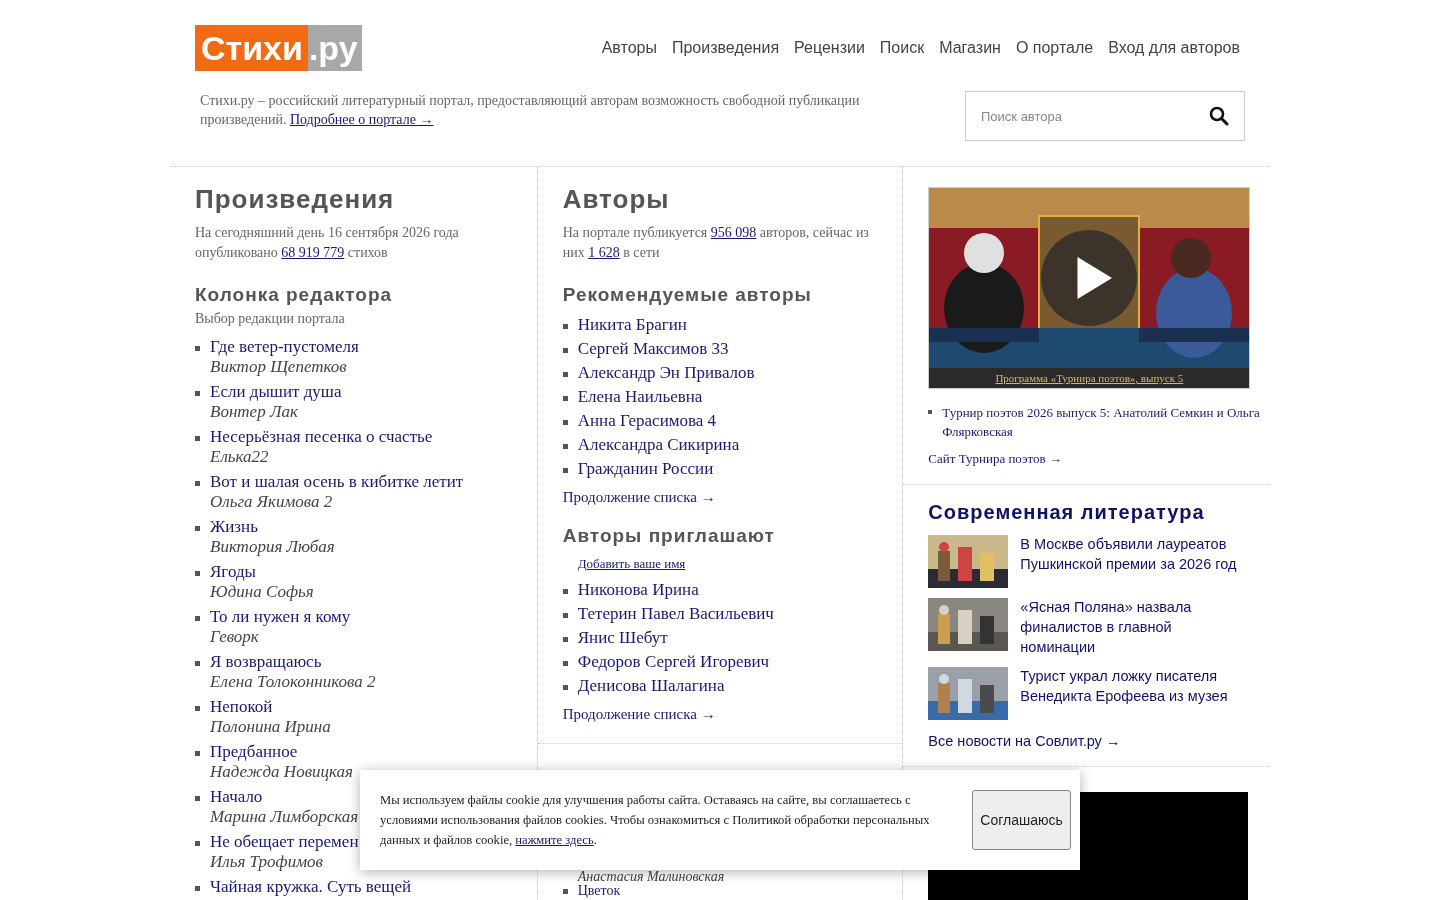 This screenshot has width=1440, height=900. What do you see at coordinates (270, 727) in the screenshot?
I see `poem-author: Полонина Ирина` at bounding box center [270, 727].